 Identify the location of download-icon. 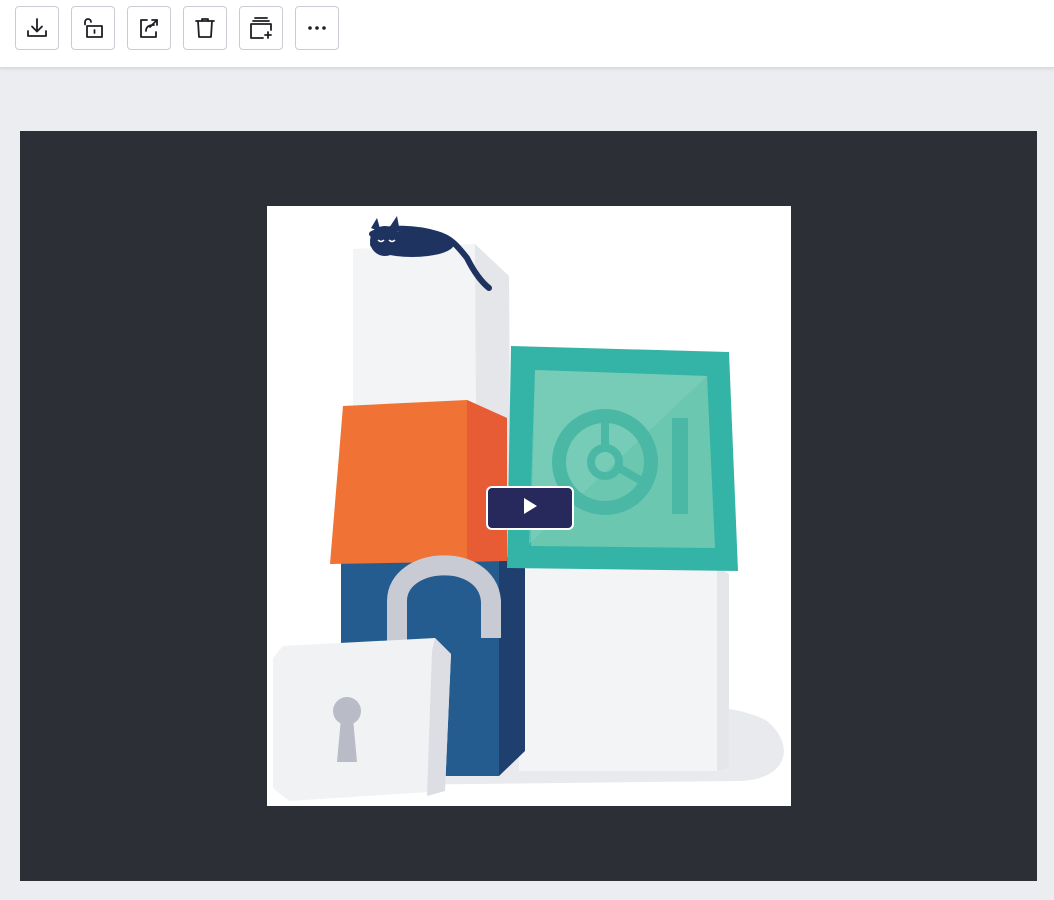
(37, 28).